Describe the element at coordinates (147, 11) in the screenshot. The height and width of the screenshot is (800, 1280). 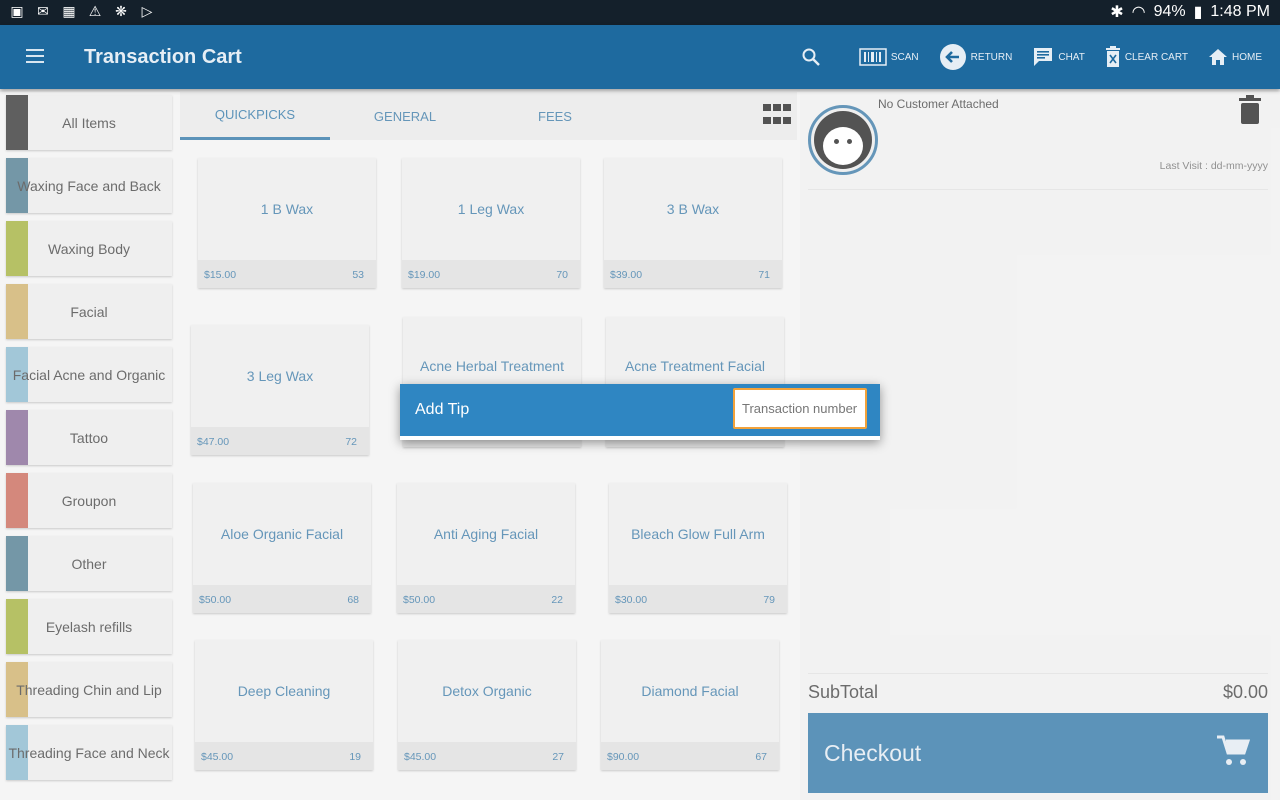
I see `play-store-icon: ▷` at that location.